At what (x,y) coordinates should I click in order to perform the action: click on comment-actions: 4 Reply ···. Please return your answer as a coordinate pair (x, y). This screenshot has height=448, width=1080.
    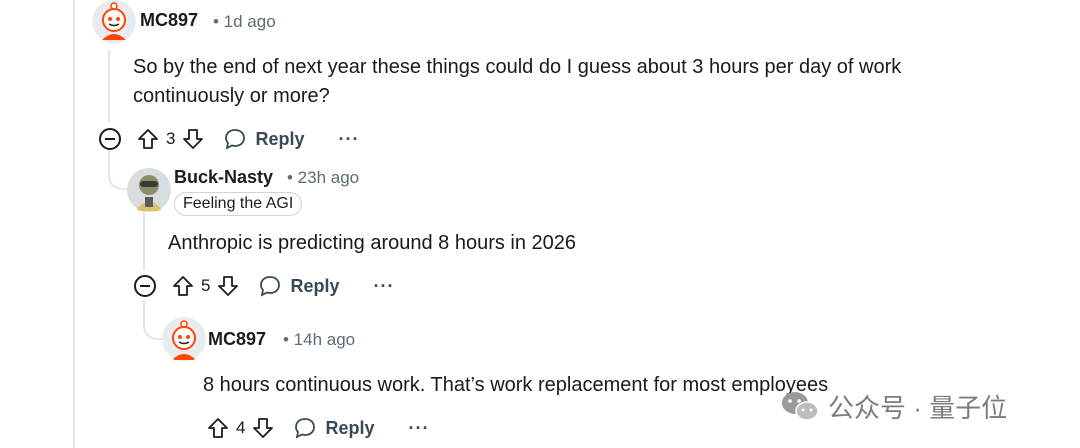
    Looking at the image, I should click on (317, 428).